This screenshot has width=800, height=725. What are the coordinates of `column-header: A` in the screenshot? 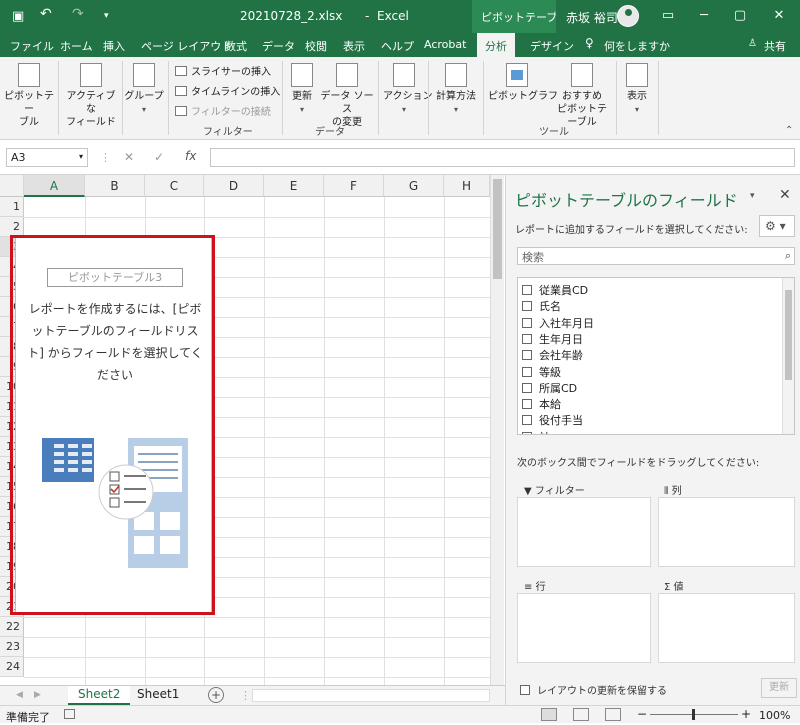 It's located at (54, 186).